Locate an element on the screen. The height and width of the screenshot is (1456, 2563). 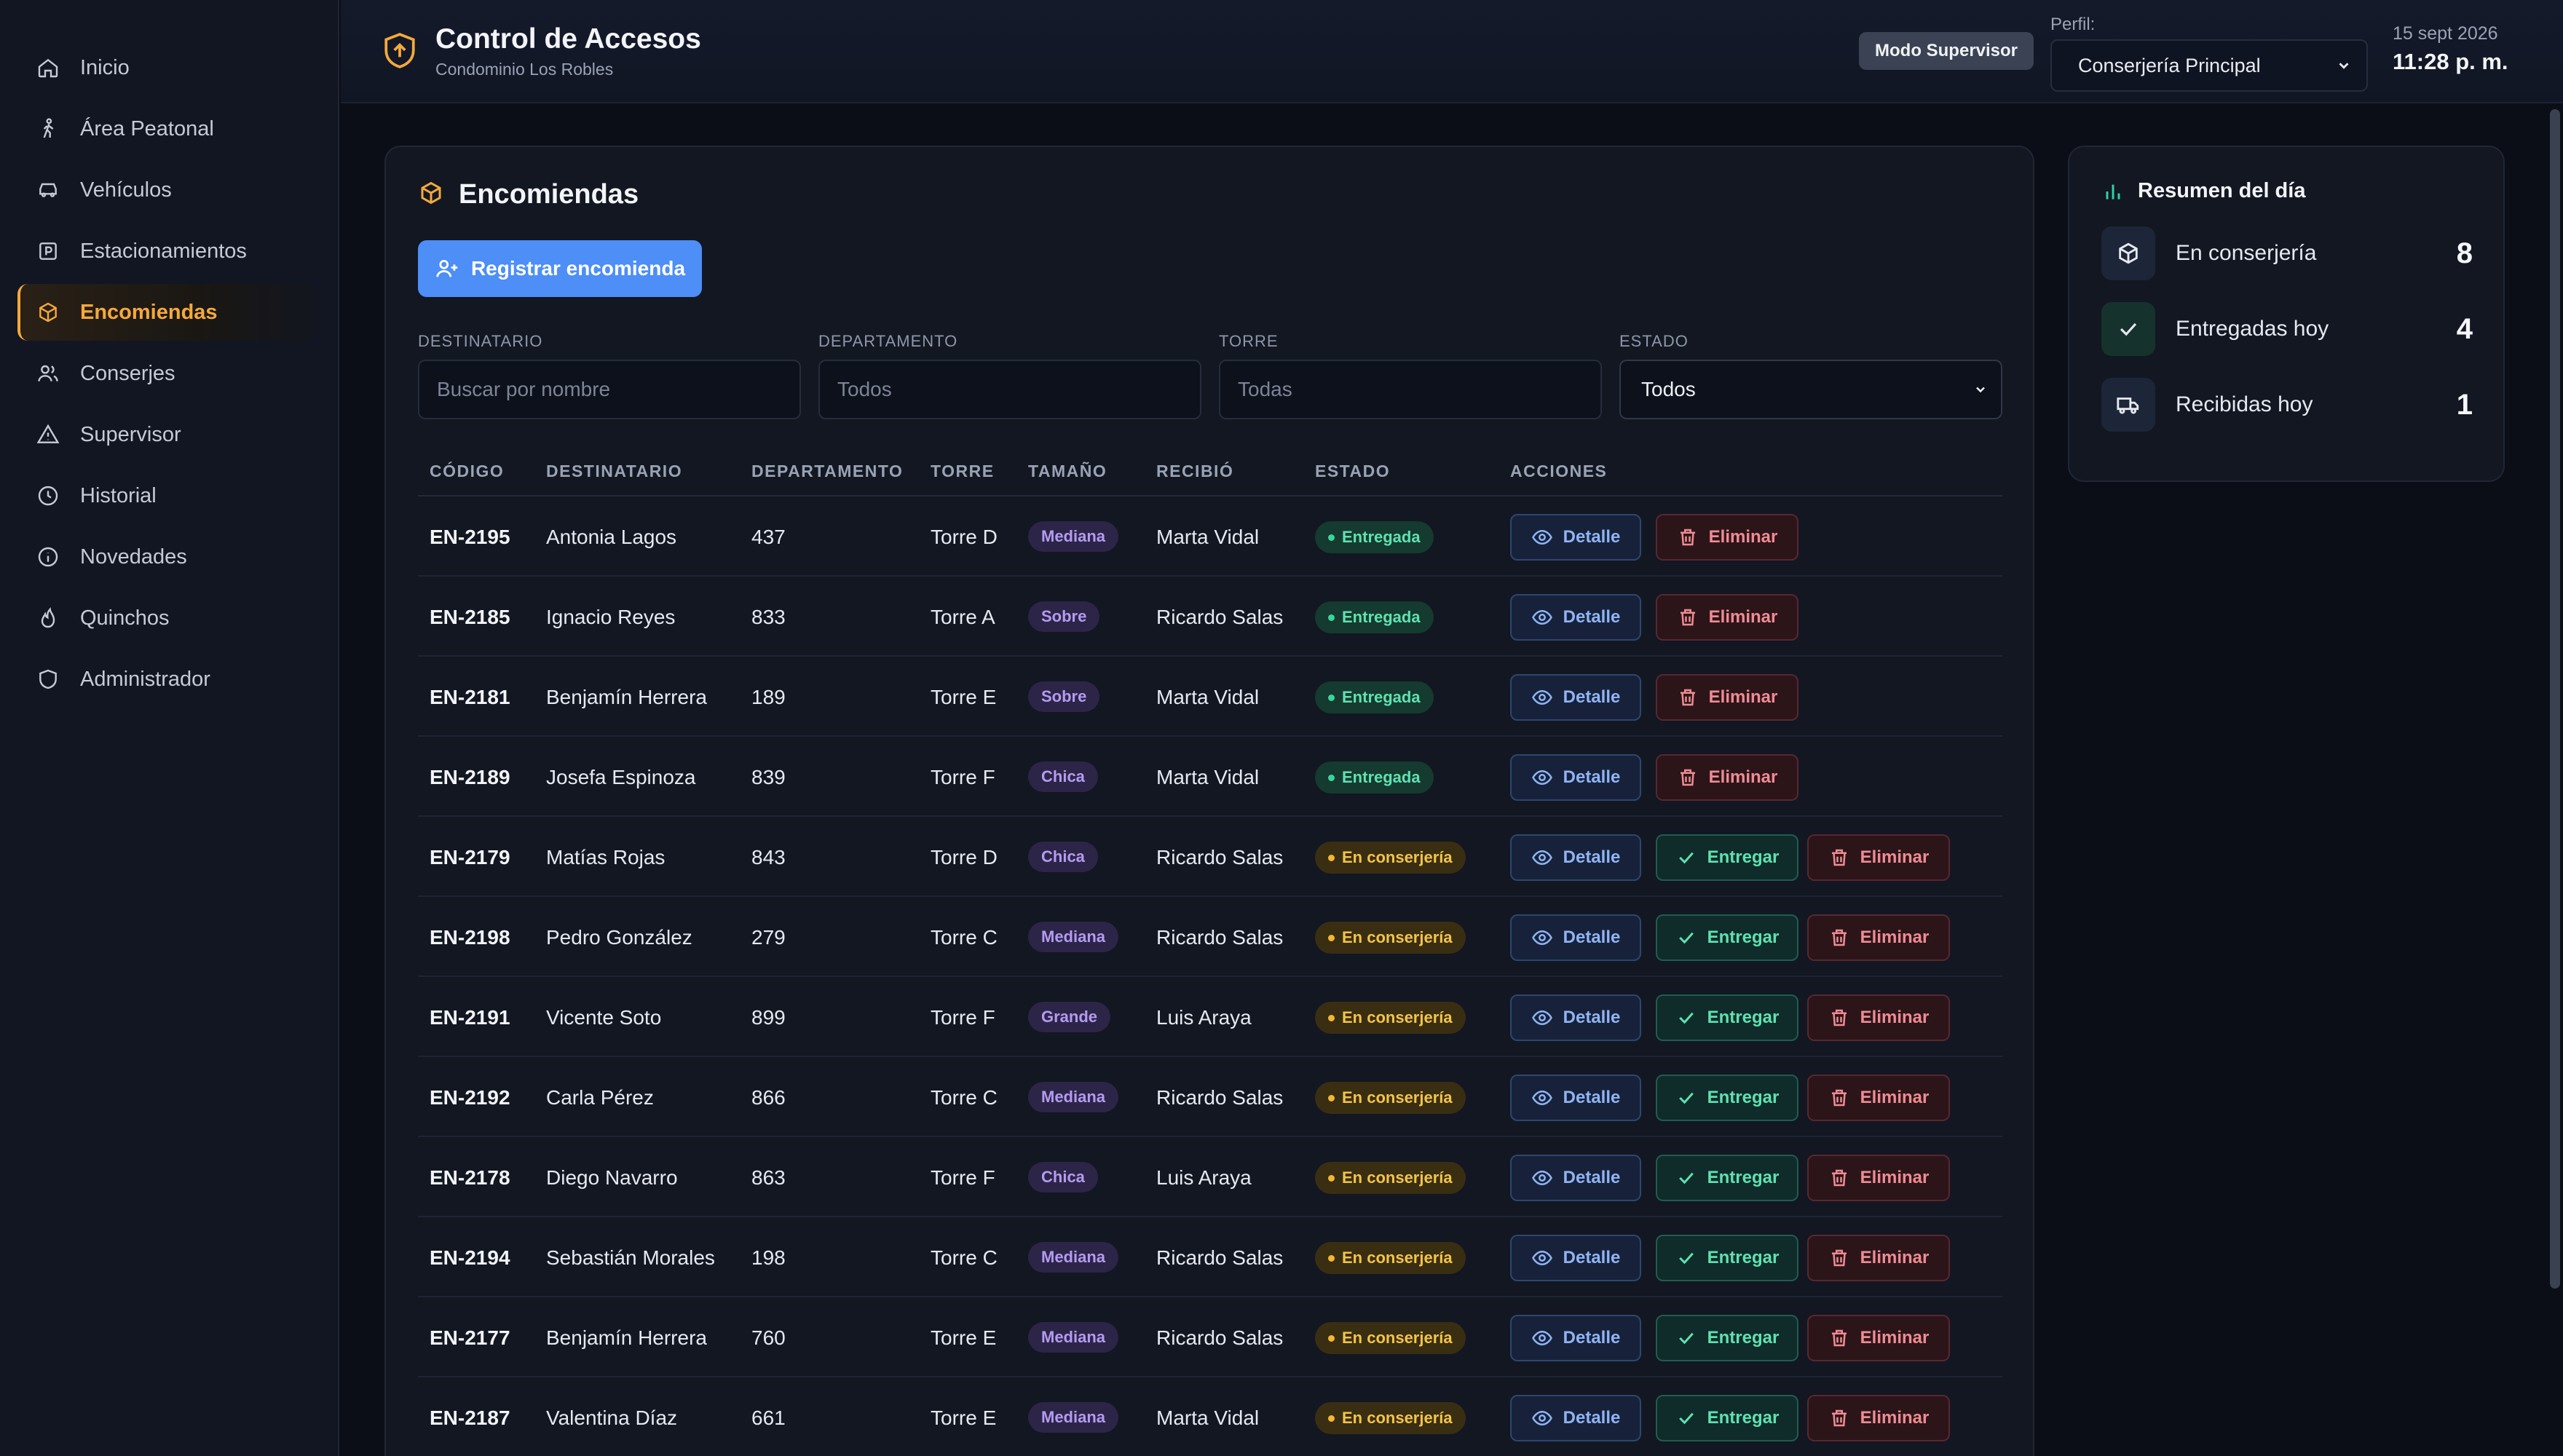
perfil-select: Conserjería Principal is located at coordinates (2209, 65).